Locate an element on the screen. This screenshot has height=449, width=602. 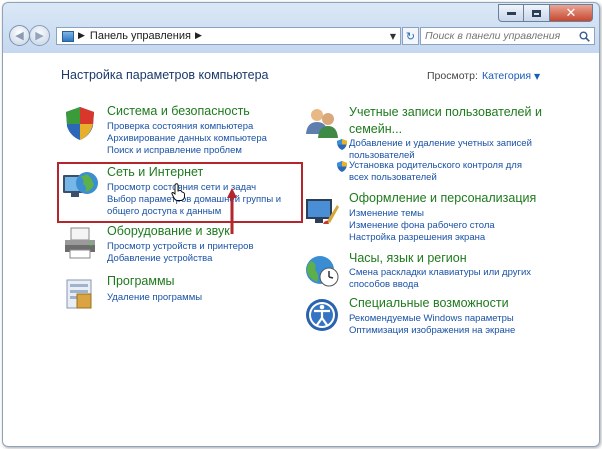
category-link: Настройка разрешения экрана is located at coordinates (417, 237).